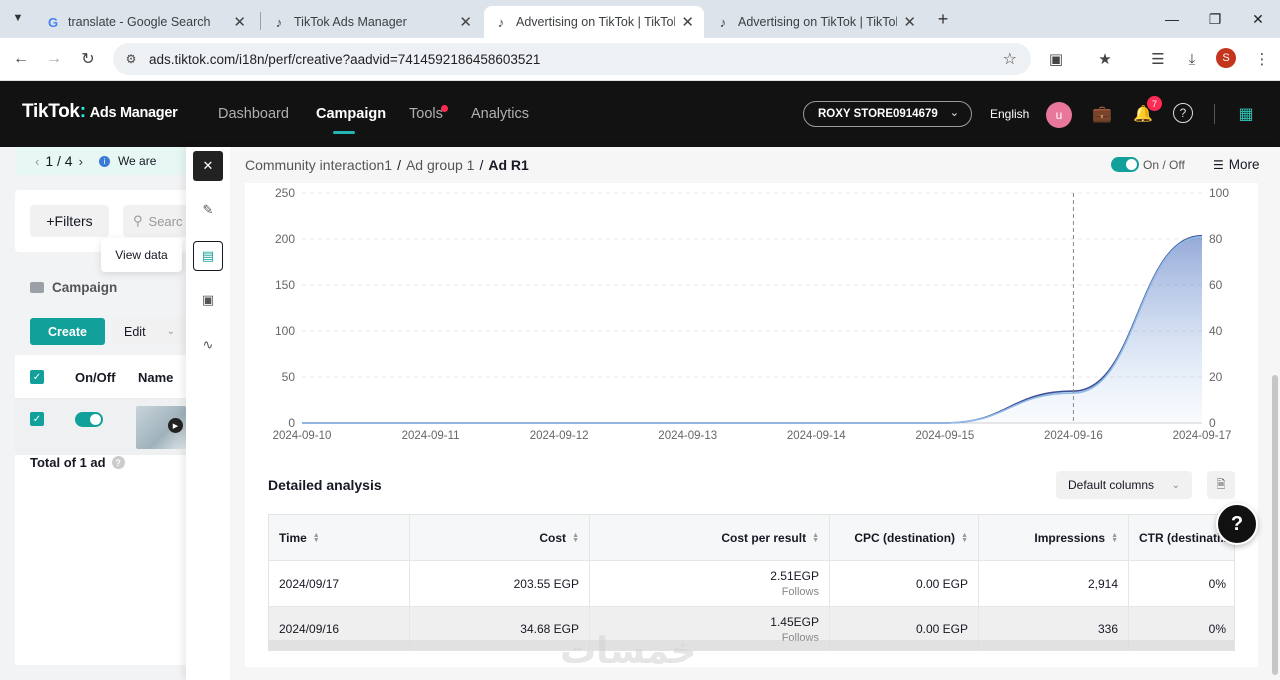  What do you see at coordinates (1059, 115) in the screenshot?
I see `user-avatar: u` at bounding box center [1059, 115].